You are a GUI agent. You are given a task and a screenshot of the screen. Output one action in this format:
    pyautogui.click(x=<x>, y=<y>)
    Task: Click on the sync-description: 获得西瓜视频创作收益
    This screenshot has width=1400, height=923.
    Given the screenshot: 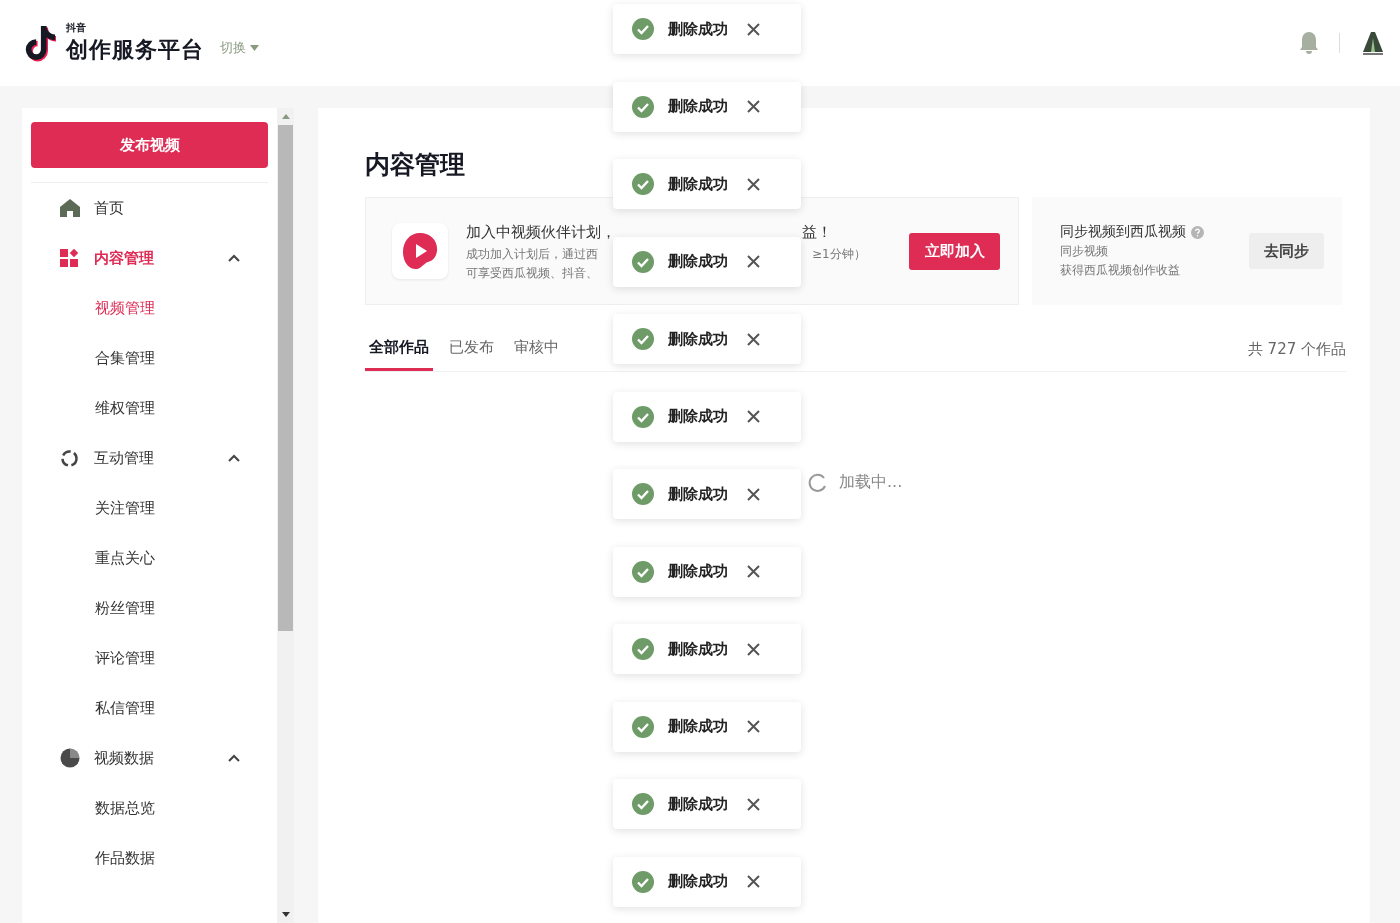 What is the action you would take?
    pyautogui.click(x=1120, y=270)
    